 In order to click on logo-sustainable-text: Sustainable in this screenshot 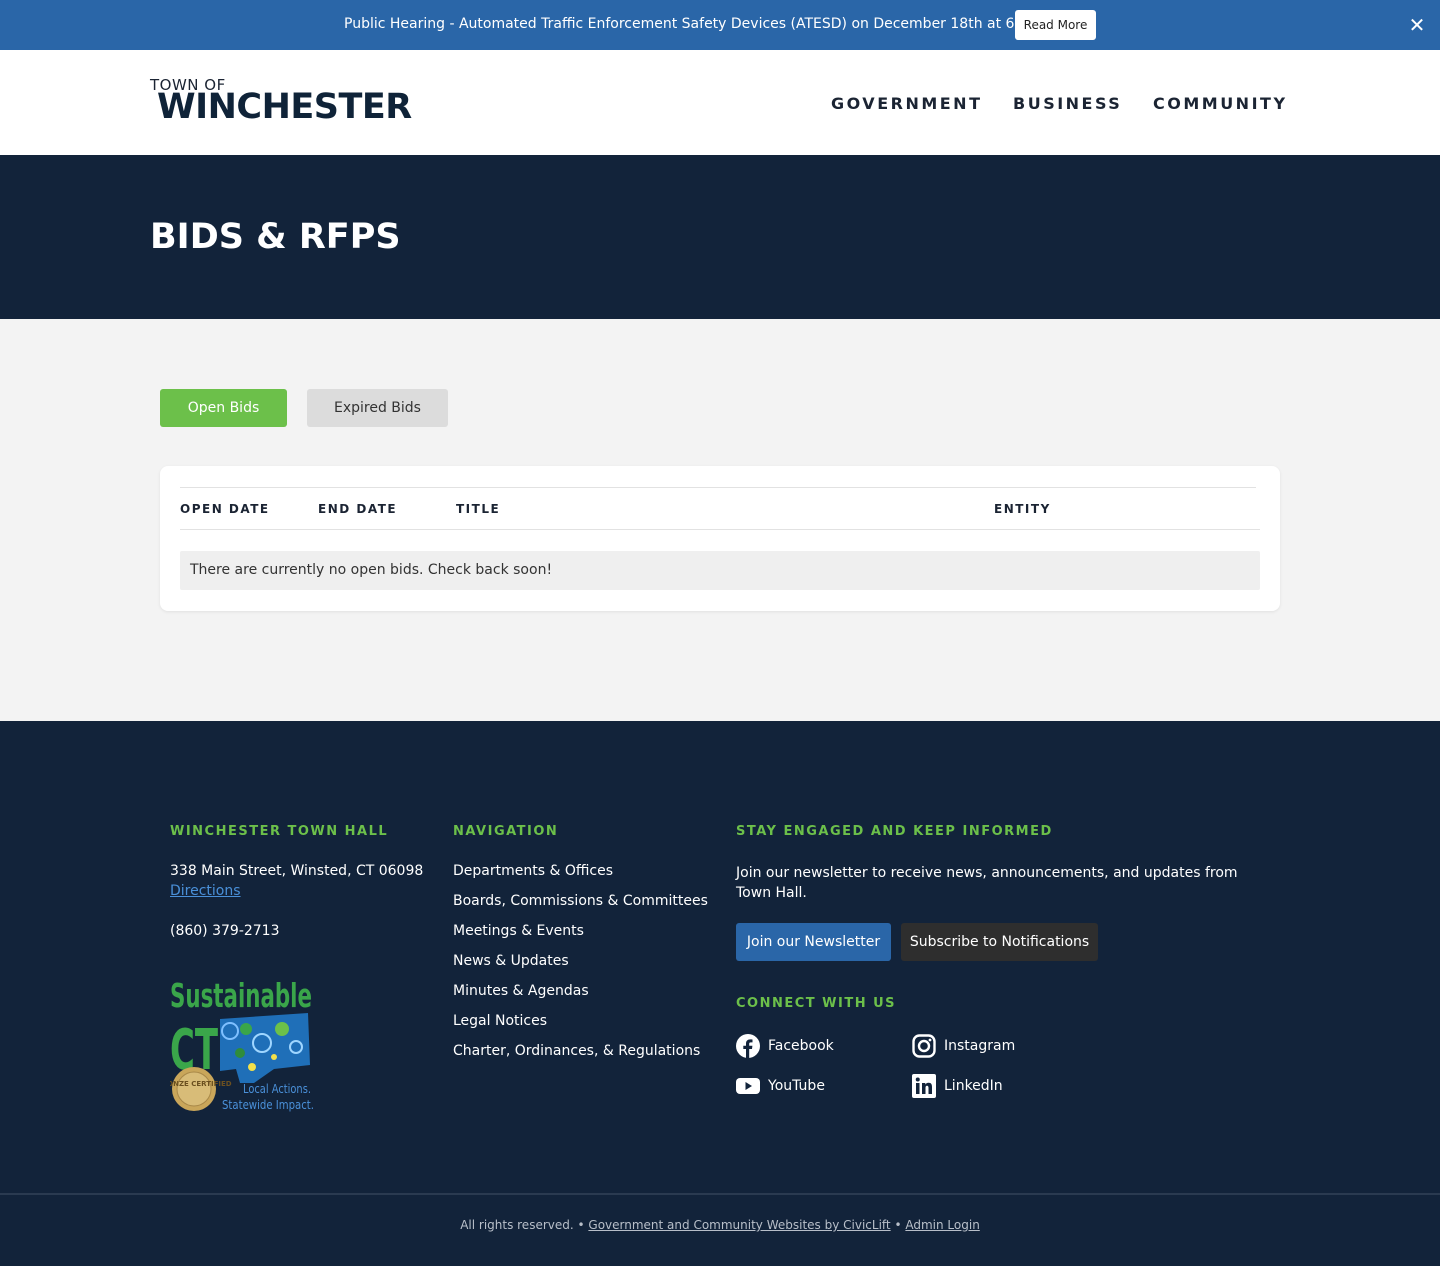, I will do `click(241, 995)`.